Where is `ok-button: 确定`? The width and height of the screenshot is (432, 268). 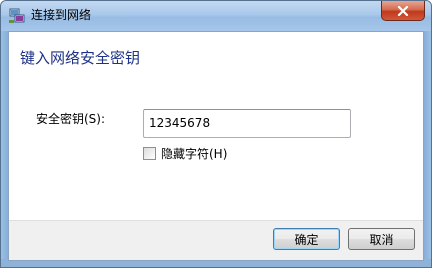 ok-button: 确定 is located at coordinates (306, 239).